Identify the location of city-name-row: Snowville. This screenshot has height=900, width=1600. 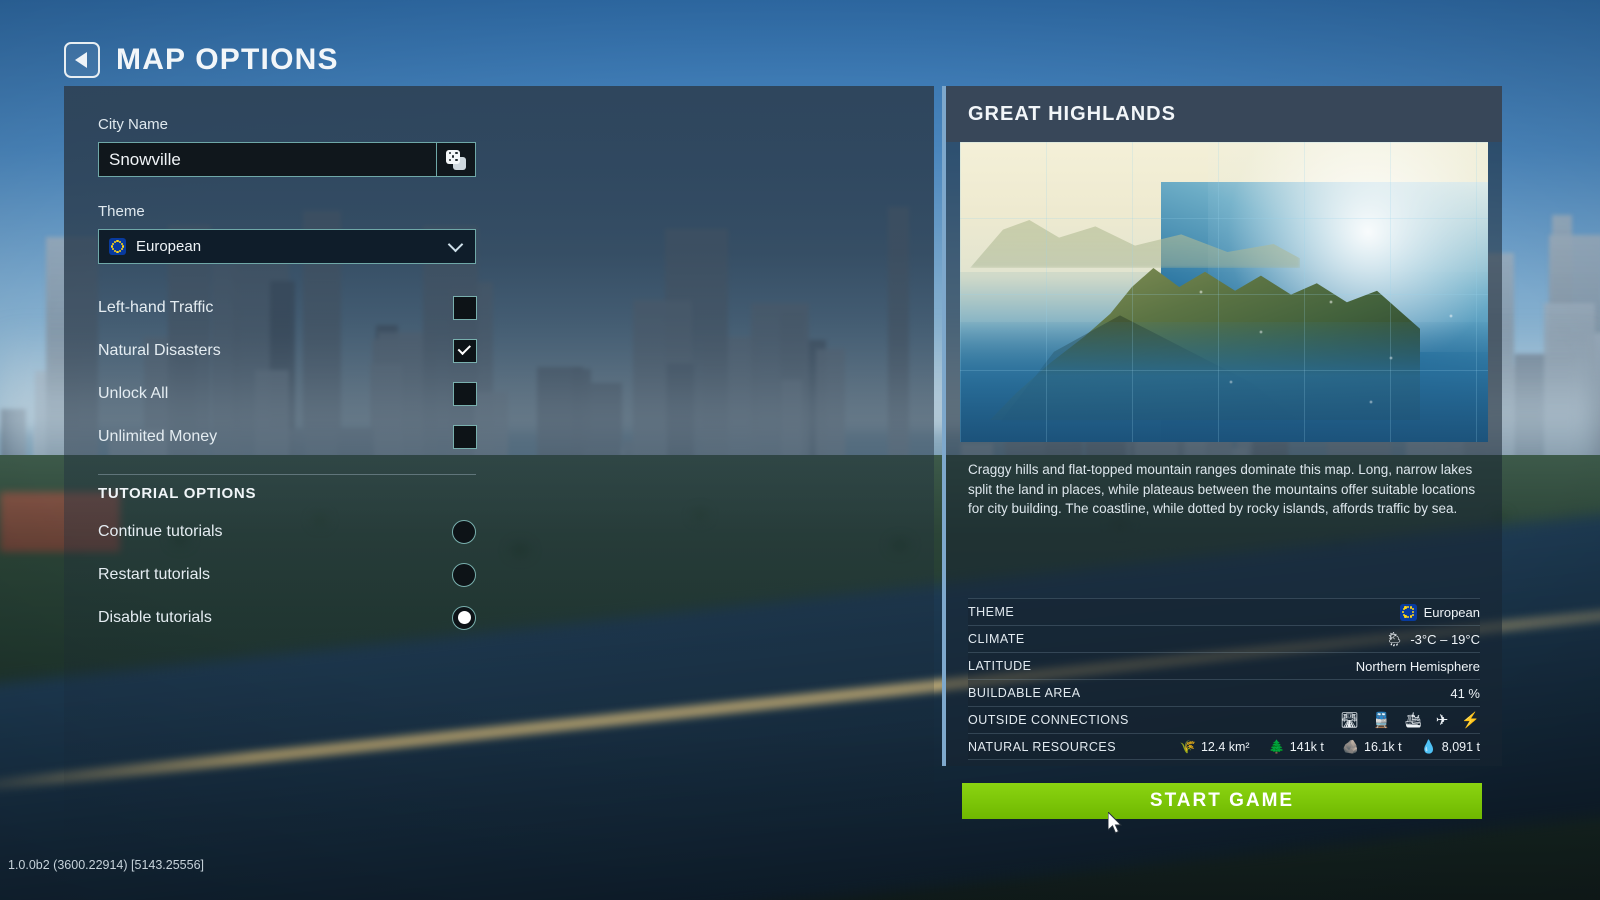
(287, 159).